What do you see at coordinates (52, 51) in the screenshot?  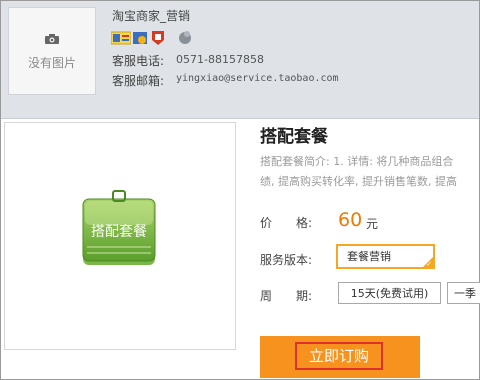 I see `seller-avatar: 没有图片` at bounding box center [52, 51].